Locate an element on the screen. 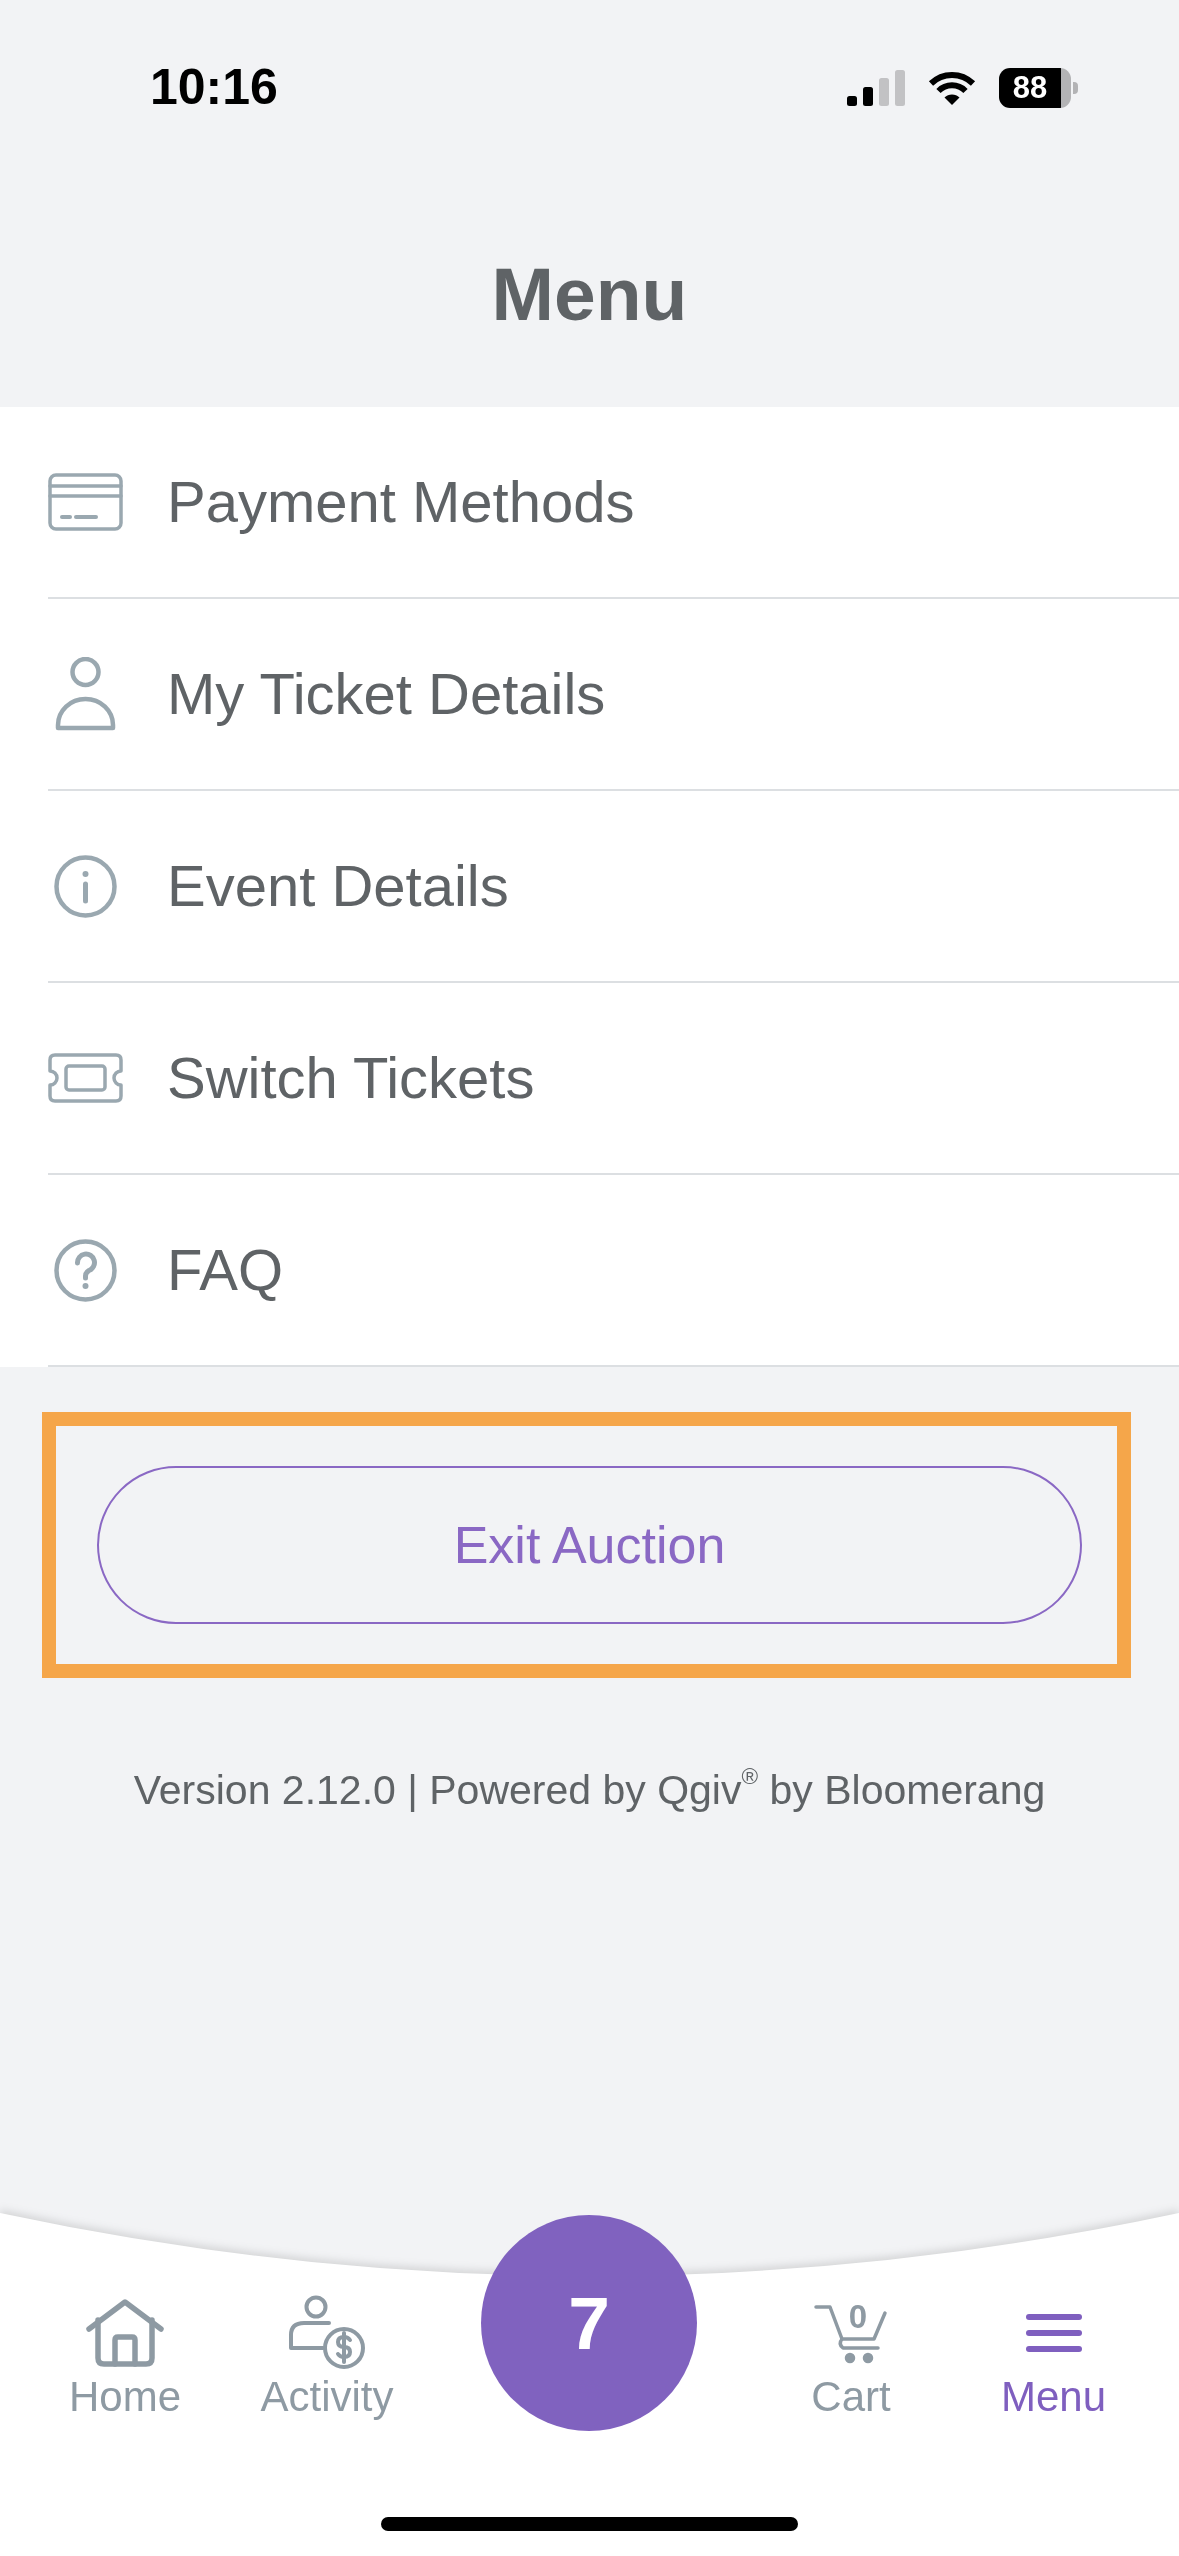 This screenshot has height=2556, width=1179. page-title: Menu is located at coordinates (589, 294).